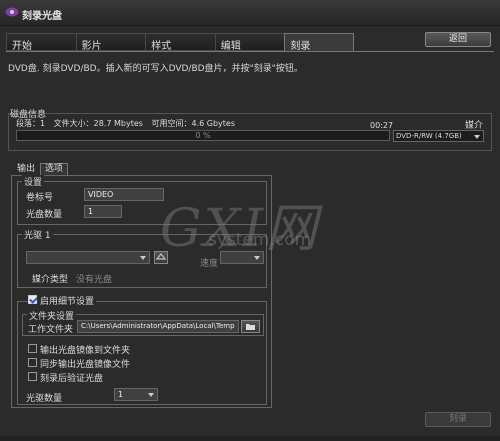  What do you see at coordinates (249, 42) in the screenshot?
I see `tab-edit: 编辑` at bounding box center [249, 42].